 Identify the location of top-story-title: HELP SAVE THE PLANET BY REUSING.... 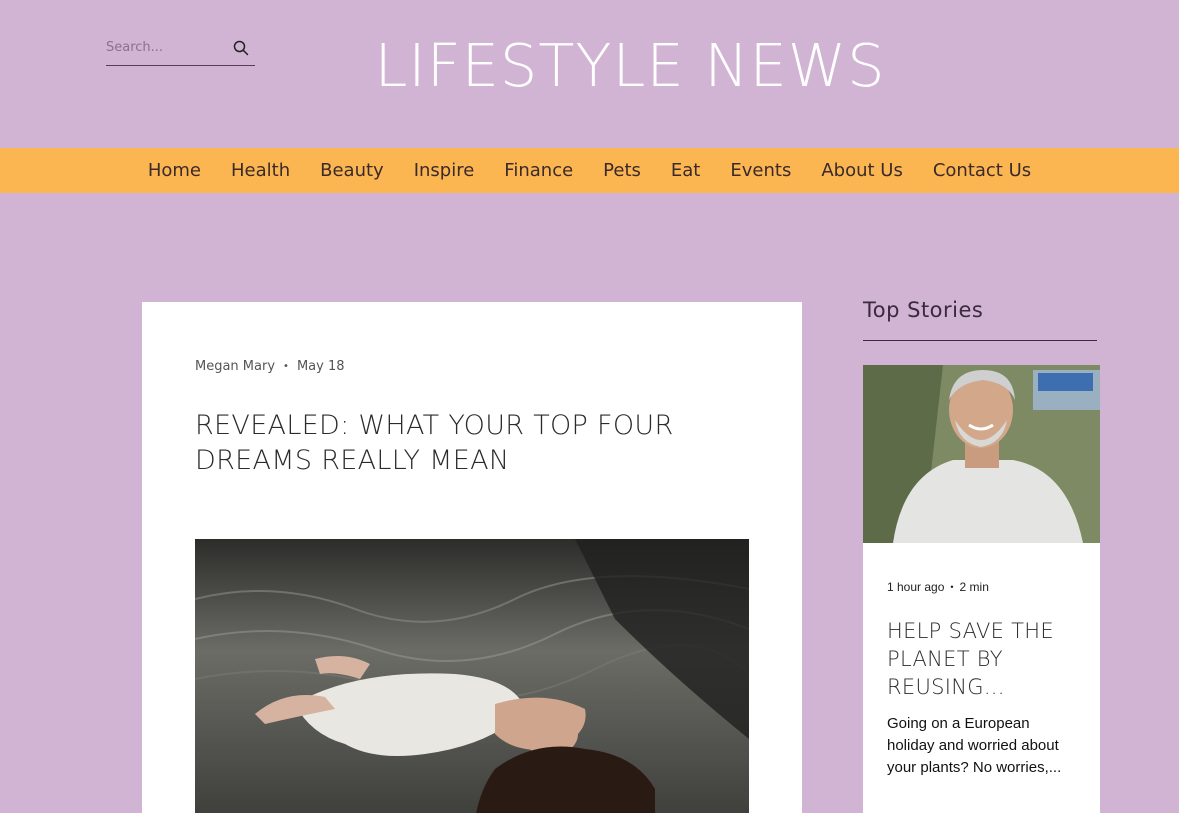
(987, 659).